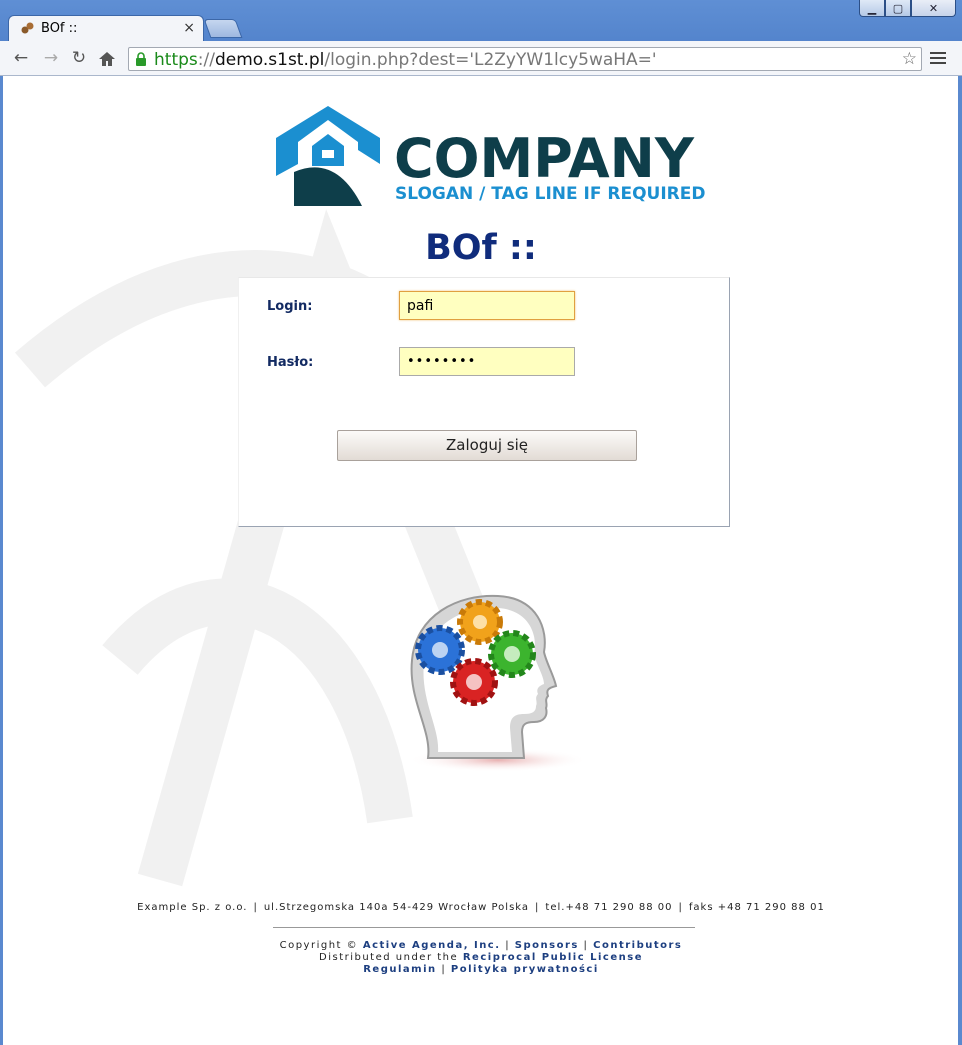 The image size is (962, 1045). Describe the element at coordinates (553, 957) in the screenshot. I see `license-link: Reciprocal Public License` at that location.